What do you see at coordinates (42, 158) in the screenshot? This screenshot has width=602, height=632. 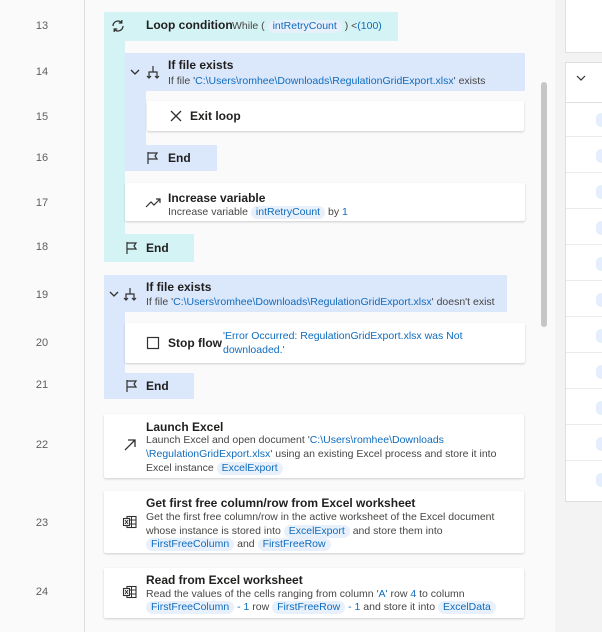 I see `line-number: 16` at bounding box center [42, 158].